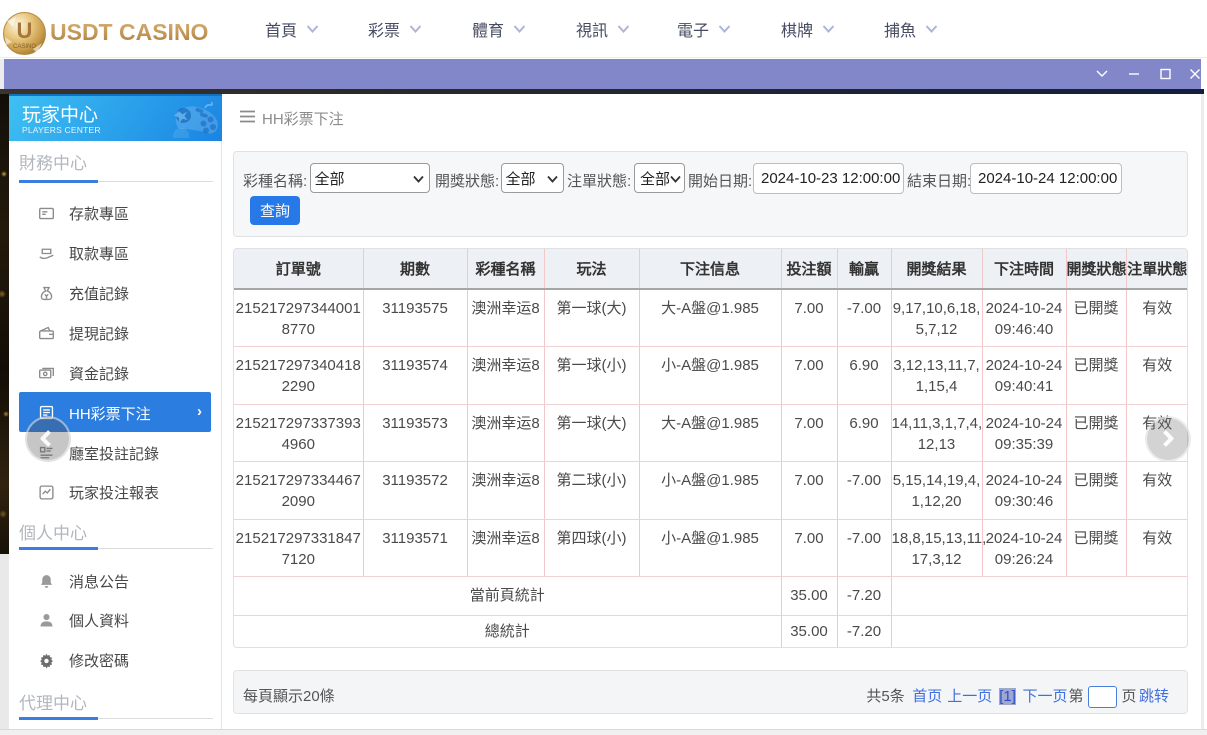 The width and height of the screenshot is (1207, 735). What do you see at coordinates (24, 47) in the screenshot?
I see `svg-text: CASINO` at bounding box center [24, 47].